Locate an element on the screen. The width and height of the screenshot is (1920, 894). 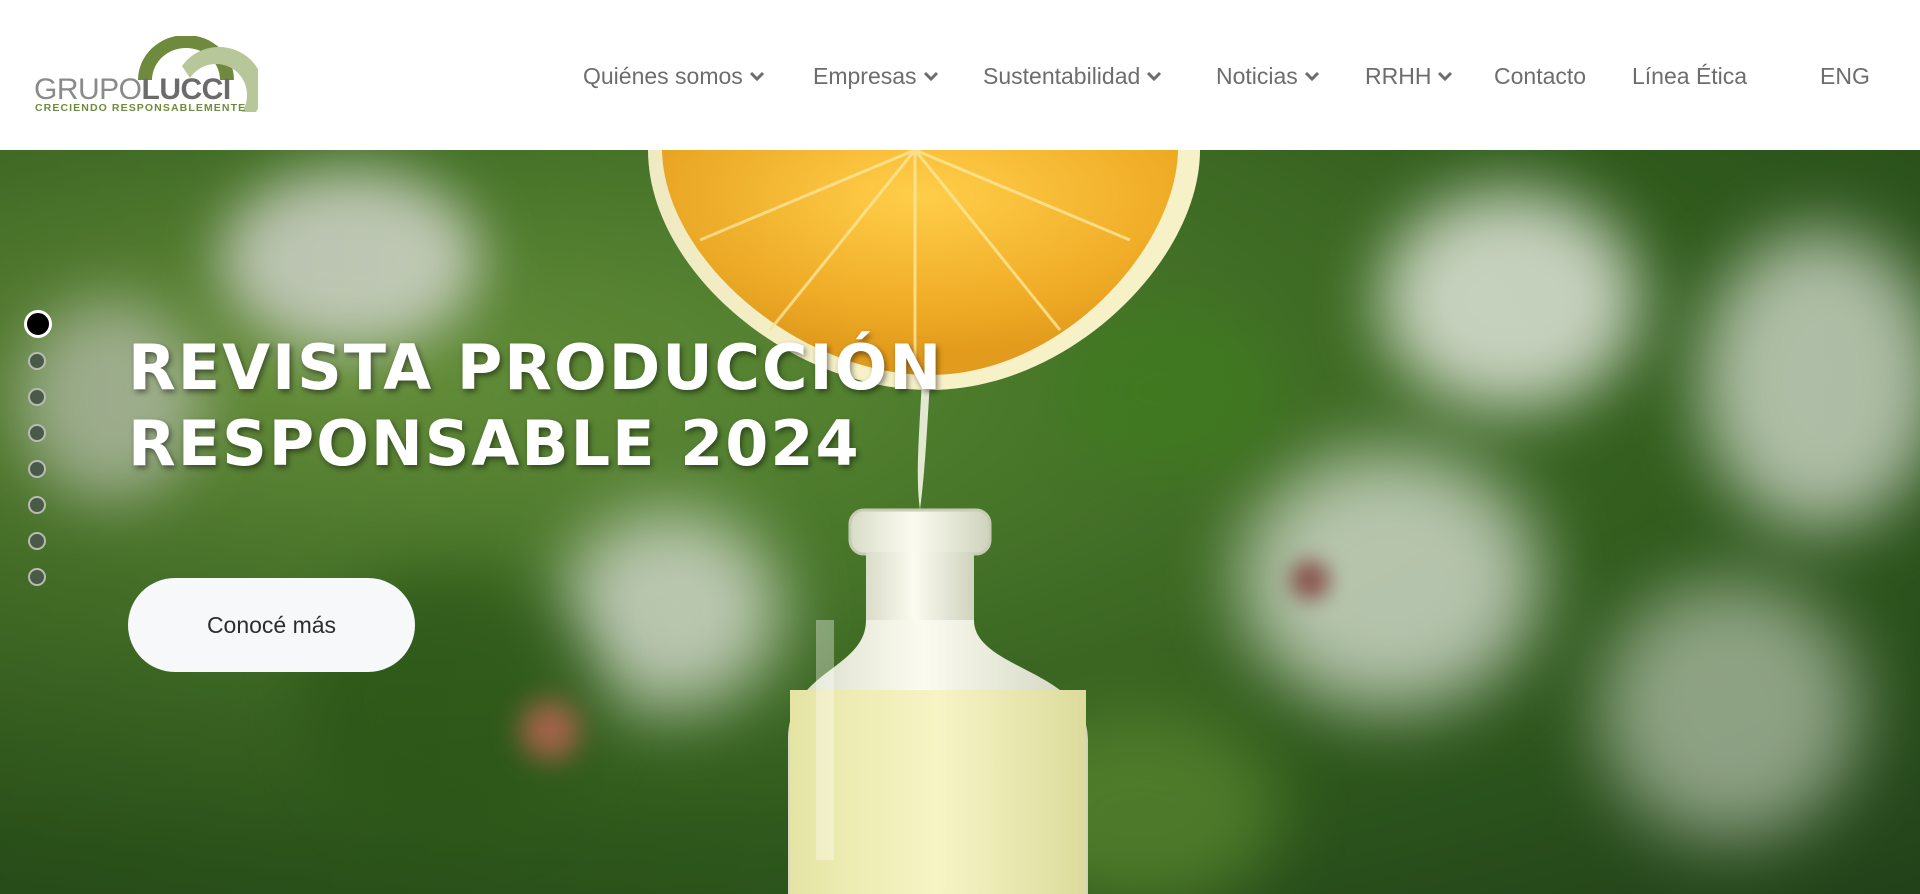
nav-item-rrhh: RRHH is located at coordinates (1409, 76).